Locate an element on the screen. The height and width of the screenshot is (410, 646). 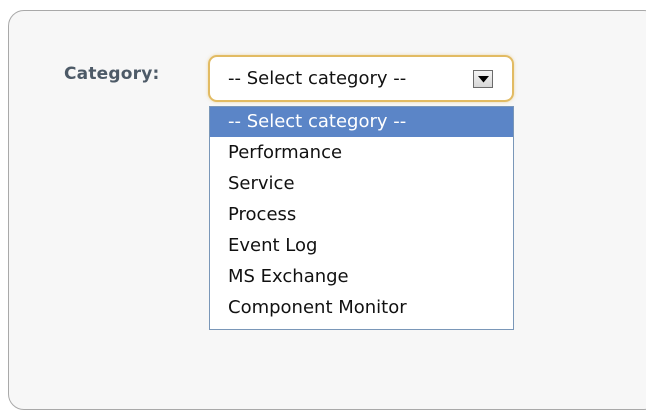
option-select-category: -- Select category -- is located at coordinates (361, 122).